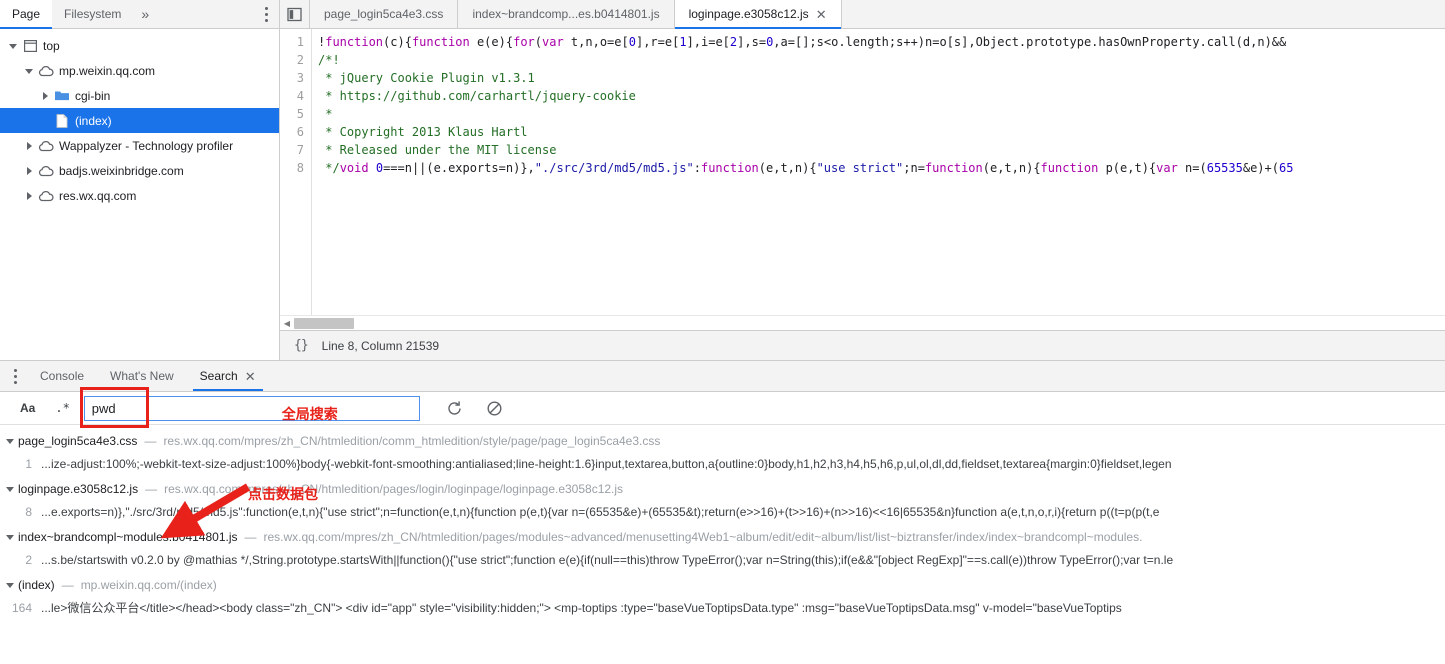 The width and height of the screenshot is (1445, 664). What do you see at coordinates (139, 195) in the screenshot?
I see `tree-item-res-wx: res.wx.qq.com` at bounding box center [139, 195].